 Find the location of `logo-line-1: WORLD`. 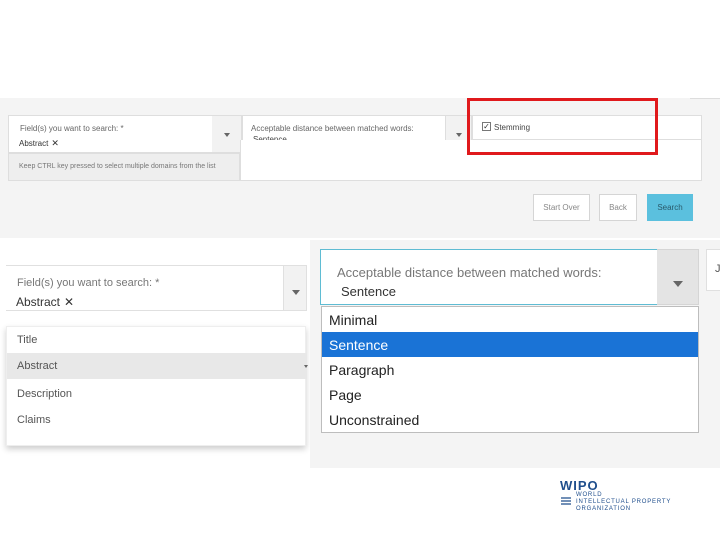

logo-line-1: WORLD is located at coordinates (589, 495).